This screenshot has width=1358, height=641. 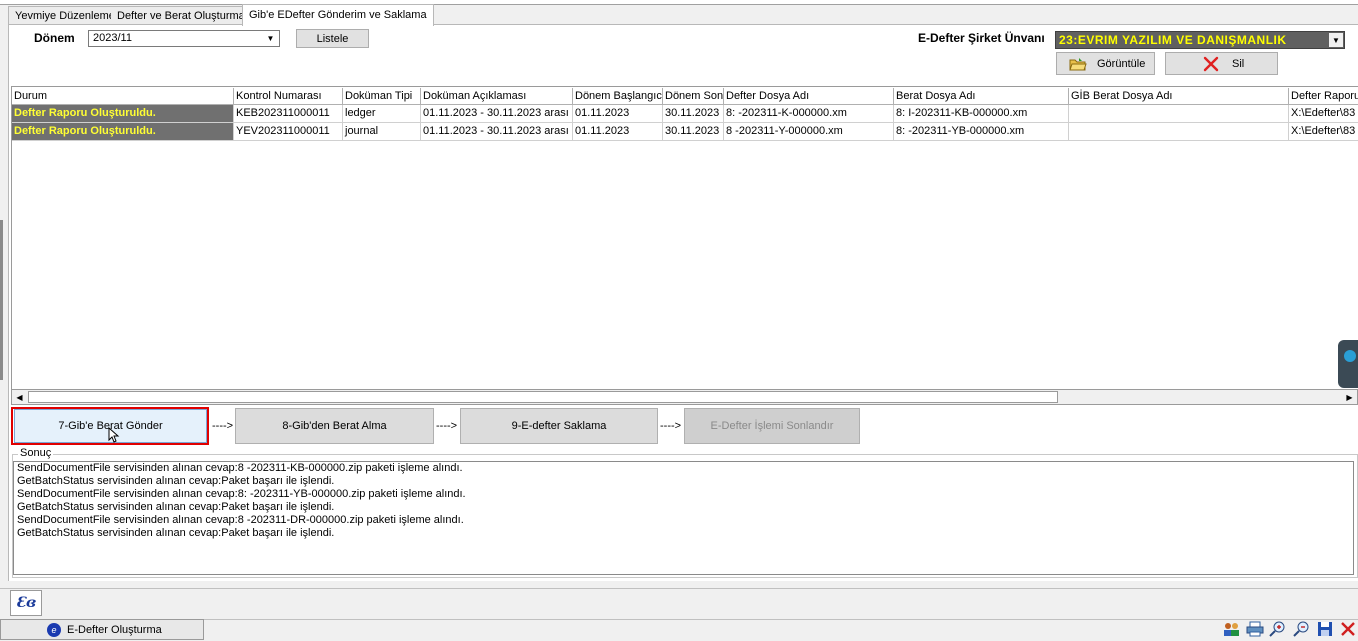 I want to click on grid-horizontal-scrollbar: ◀ ▶, so click(x=684, y=397).